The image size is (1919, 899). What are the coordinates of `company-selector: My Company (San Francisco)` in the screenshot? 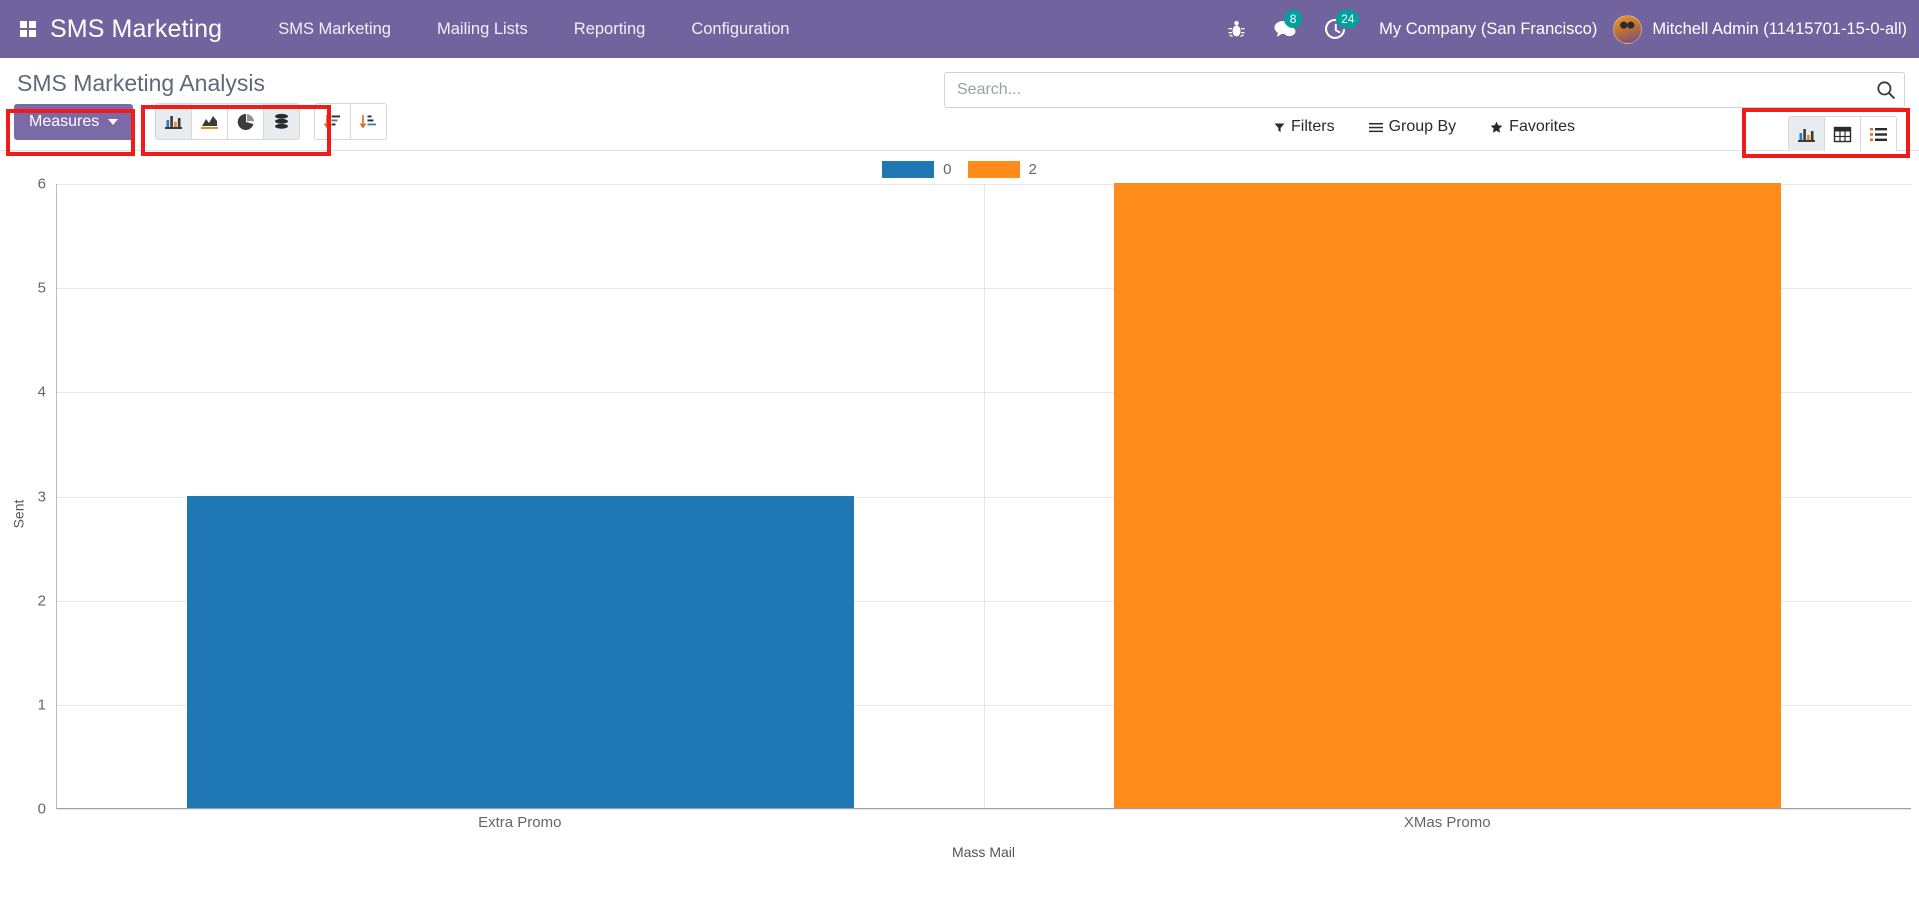 It's located at (1488, 29).